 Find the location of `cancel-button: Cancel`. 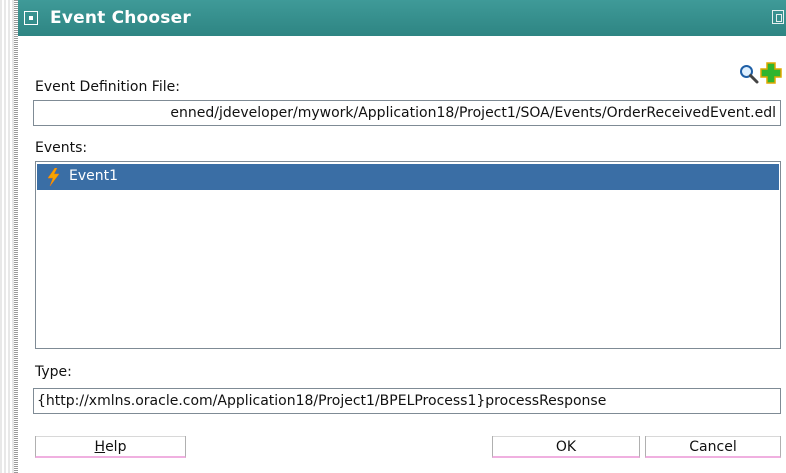

cancel-button: Cancel is located at coordinates (713, 447).